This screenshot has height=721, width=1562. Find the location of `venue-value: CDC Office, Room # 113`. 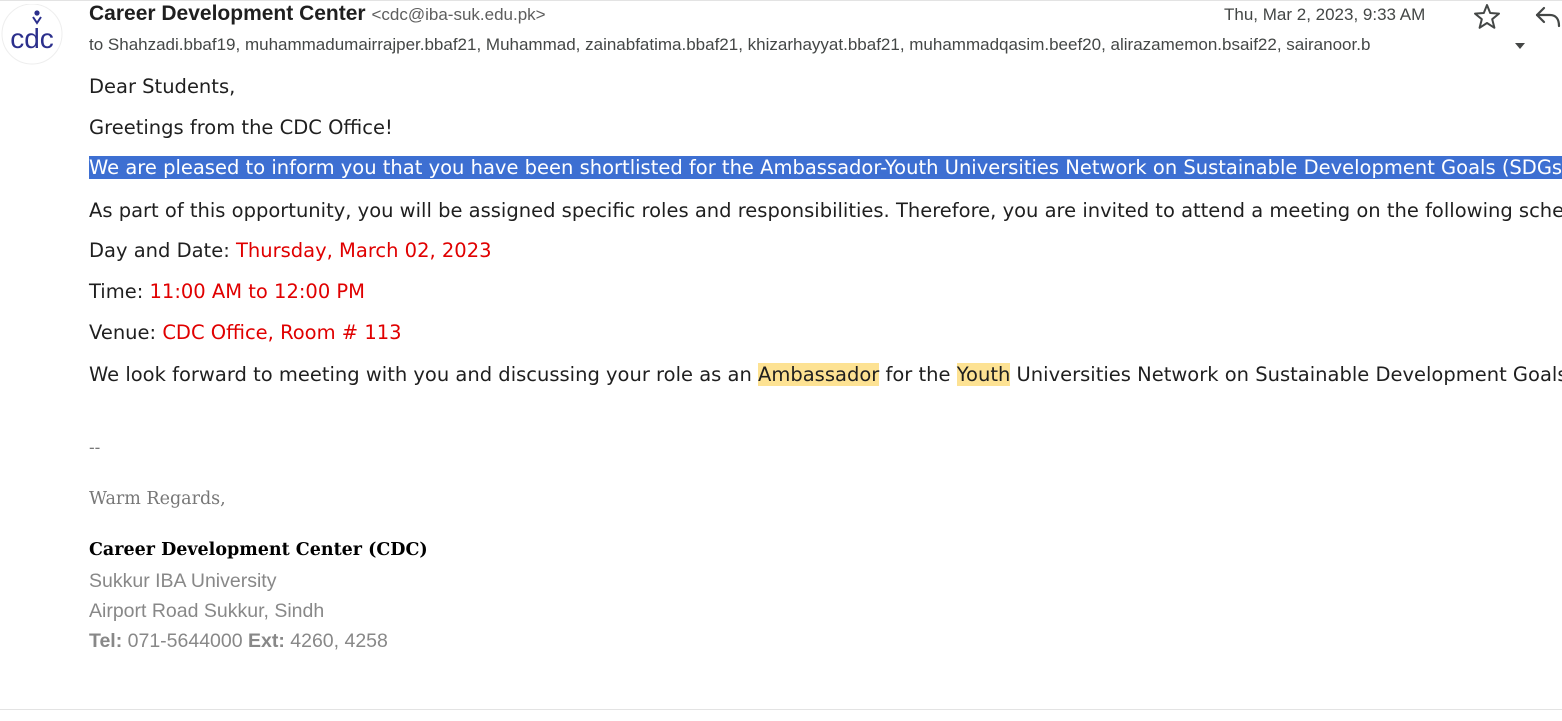

venue-value: CDC Office, Room # 113 is located at coordinates (282, 332).